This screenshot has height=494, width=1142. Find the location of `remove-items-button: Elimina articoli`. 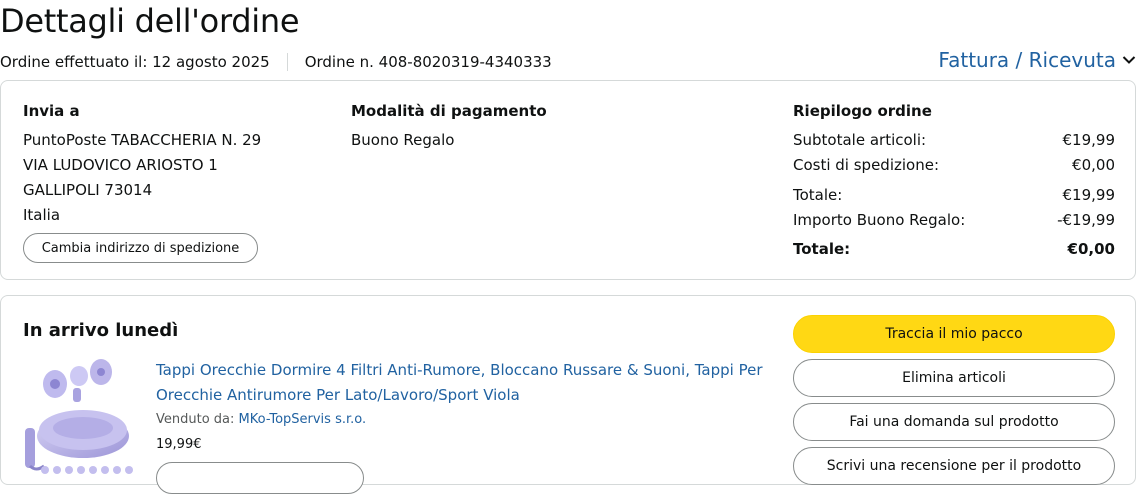

remove-items-button: Elimina articoli is located at coordinates (954, 378).